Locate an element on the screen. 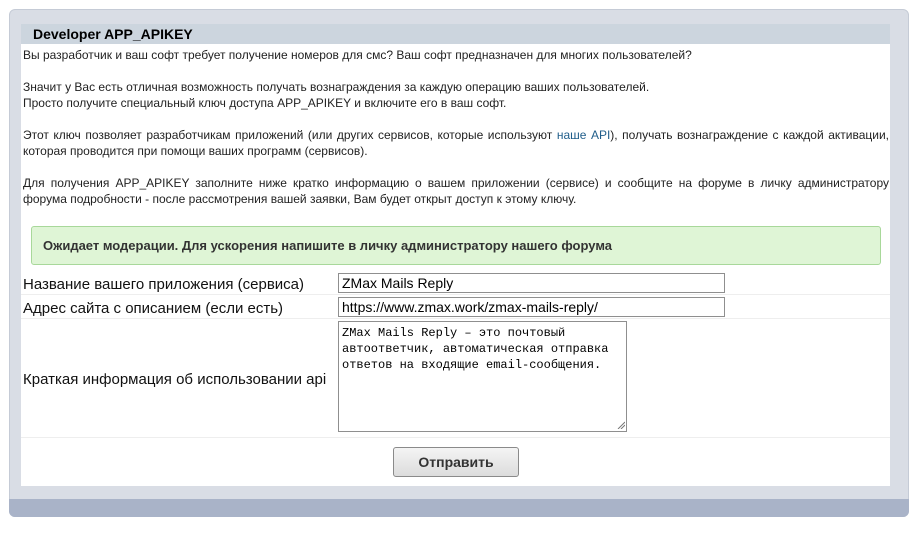 The image size is (922, 533). page-title: Developer APP_APIKEY is located at coordinates (113, 34).